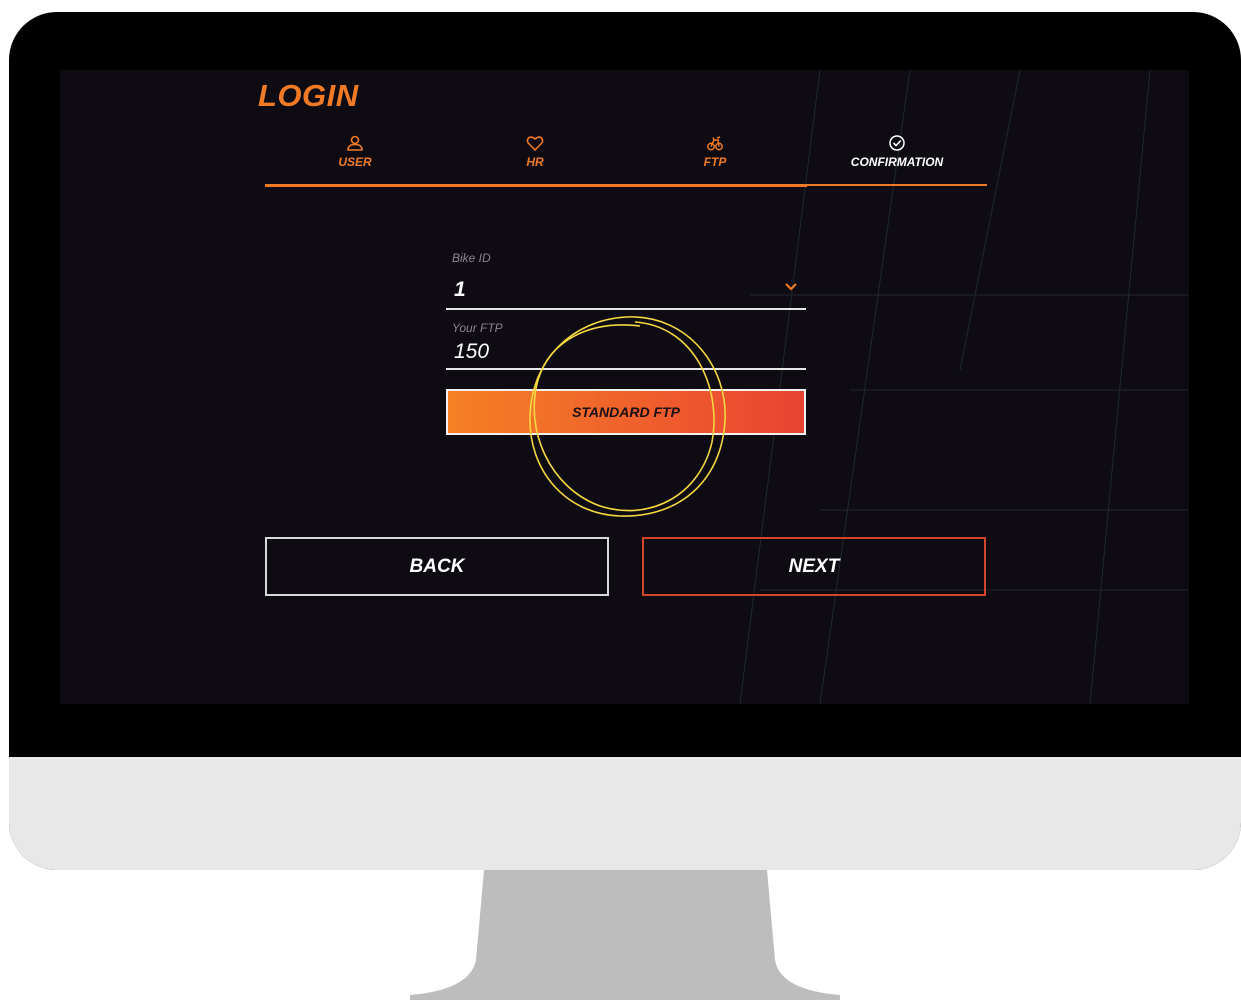  Describe the element at coordinates (897, 143) in the screenshot. I see `check-circle-icon` at that location.